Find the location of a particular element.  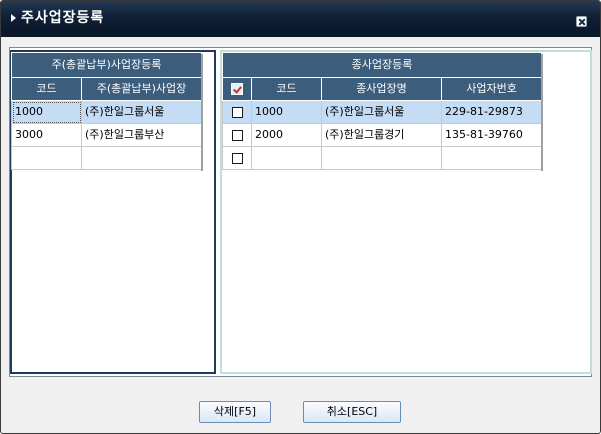

title-bar: 주사업장등록 is located at coordinates (300, 19).